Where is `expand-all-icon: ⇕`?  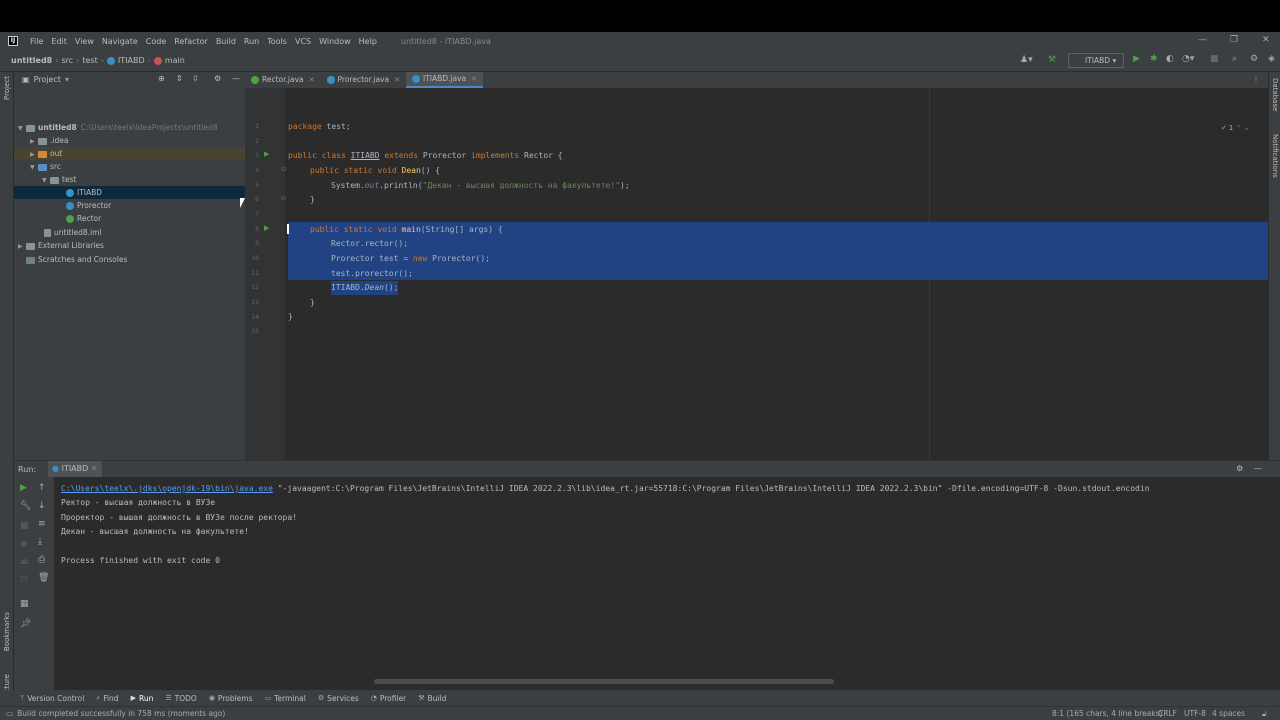 expand-all-icon: ⇕ is located at coordinates (179, 78).